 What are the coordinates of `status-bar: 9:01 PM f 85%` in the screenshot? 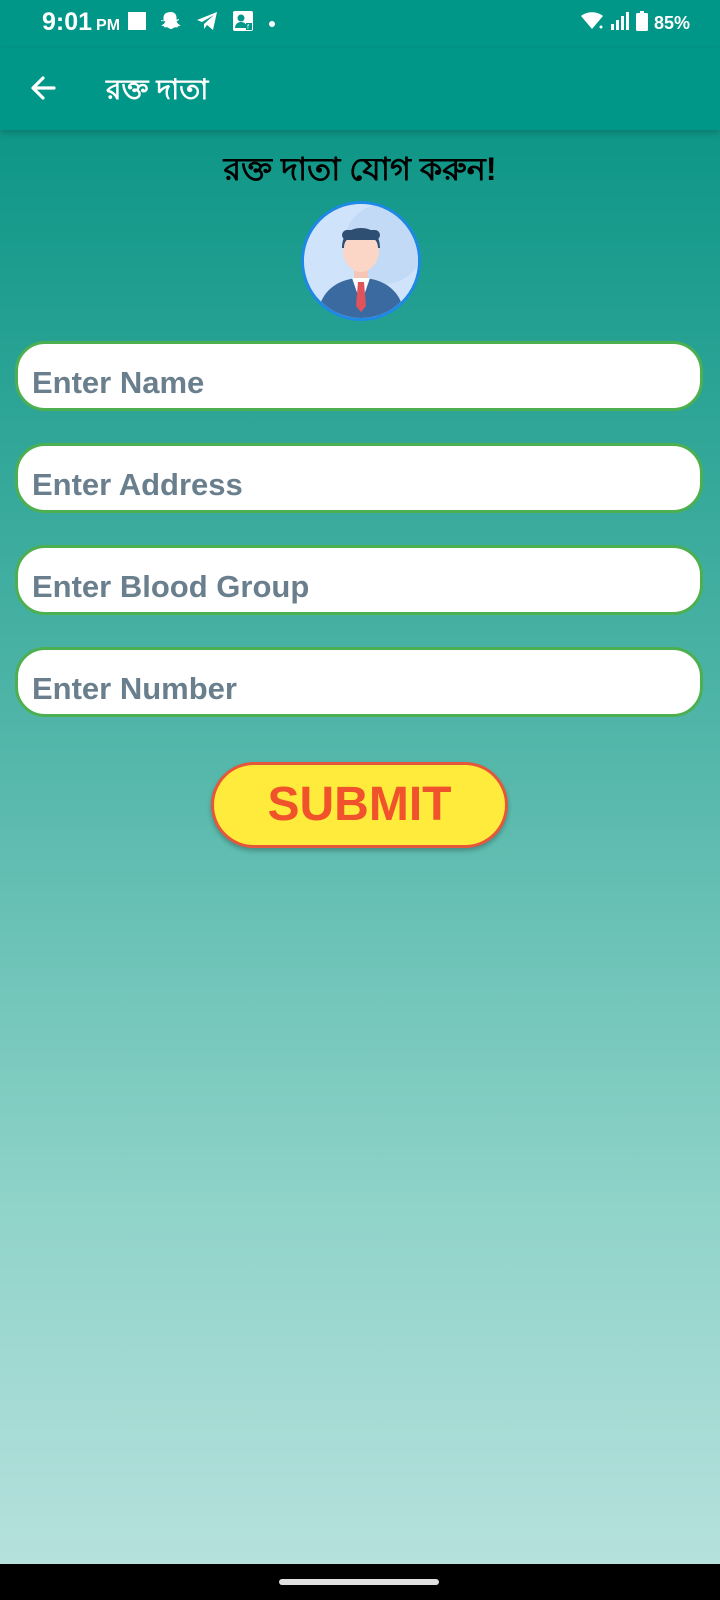 It's located at (360, 24).